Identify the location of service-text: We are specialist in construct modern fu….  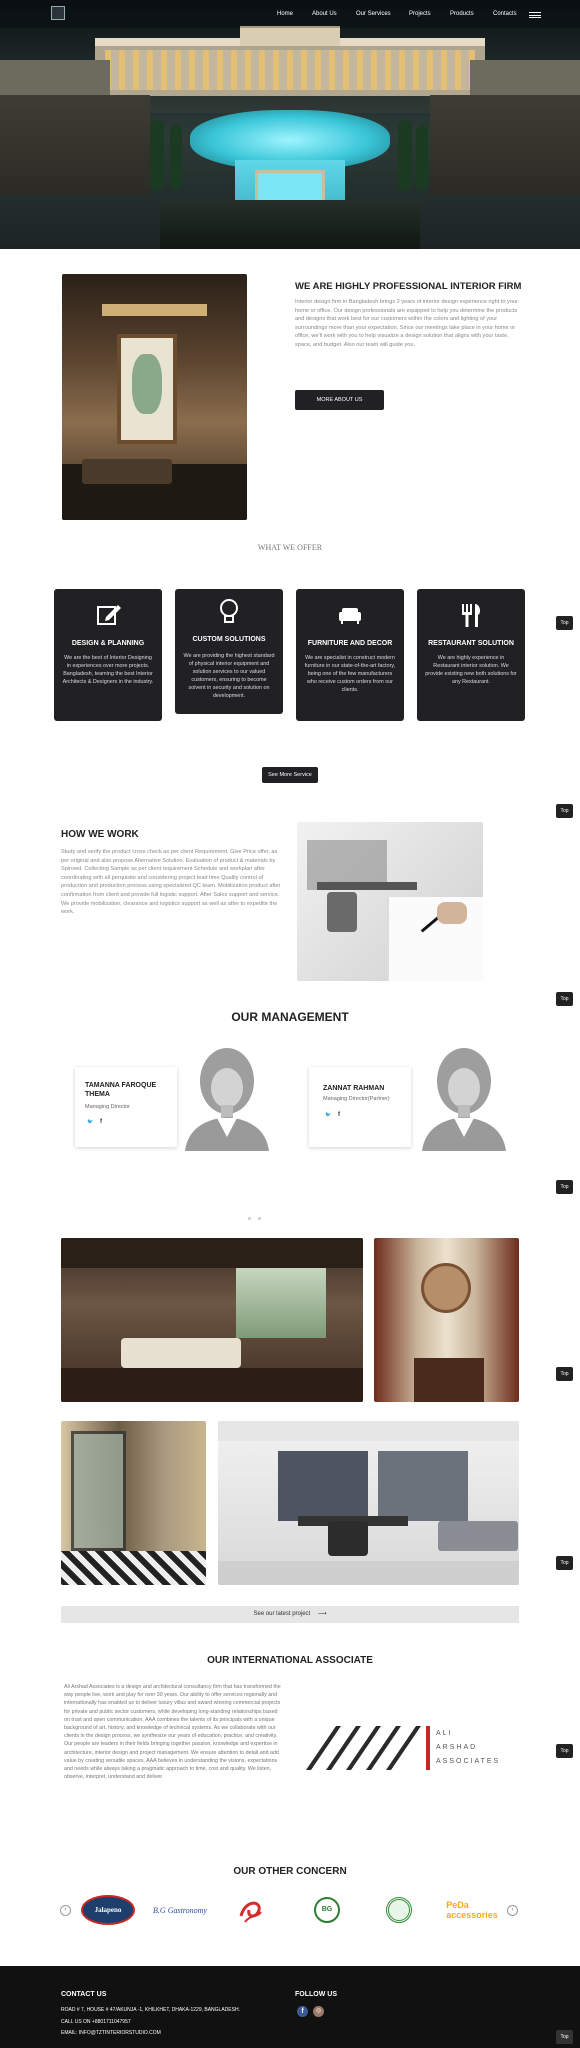
(350, 674).